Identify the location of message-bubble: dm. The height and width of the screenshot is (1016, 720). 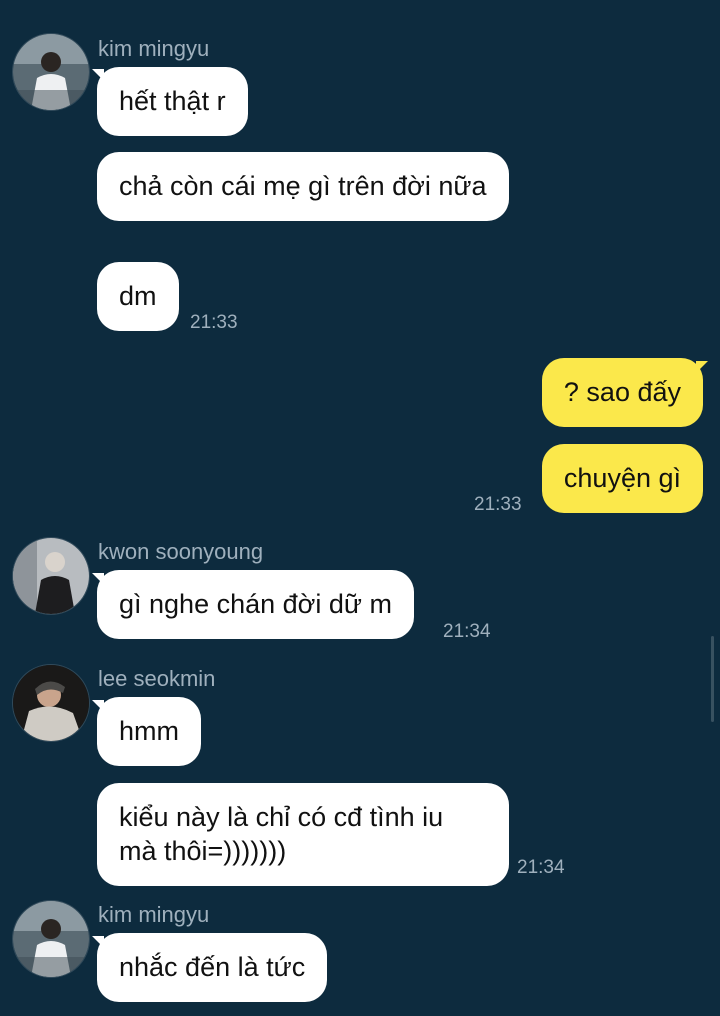
(138, 296).